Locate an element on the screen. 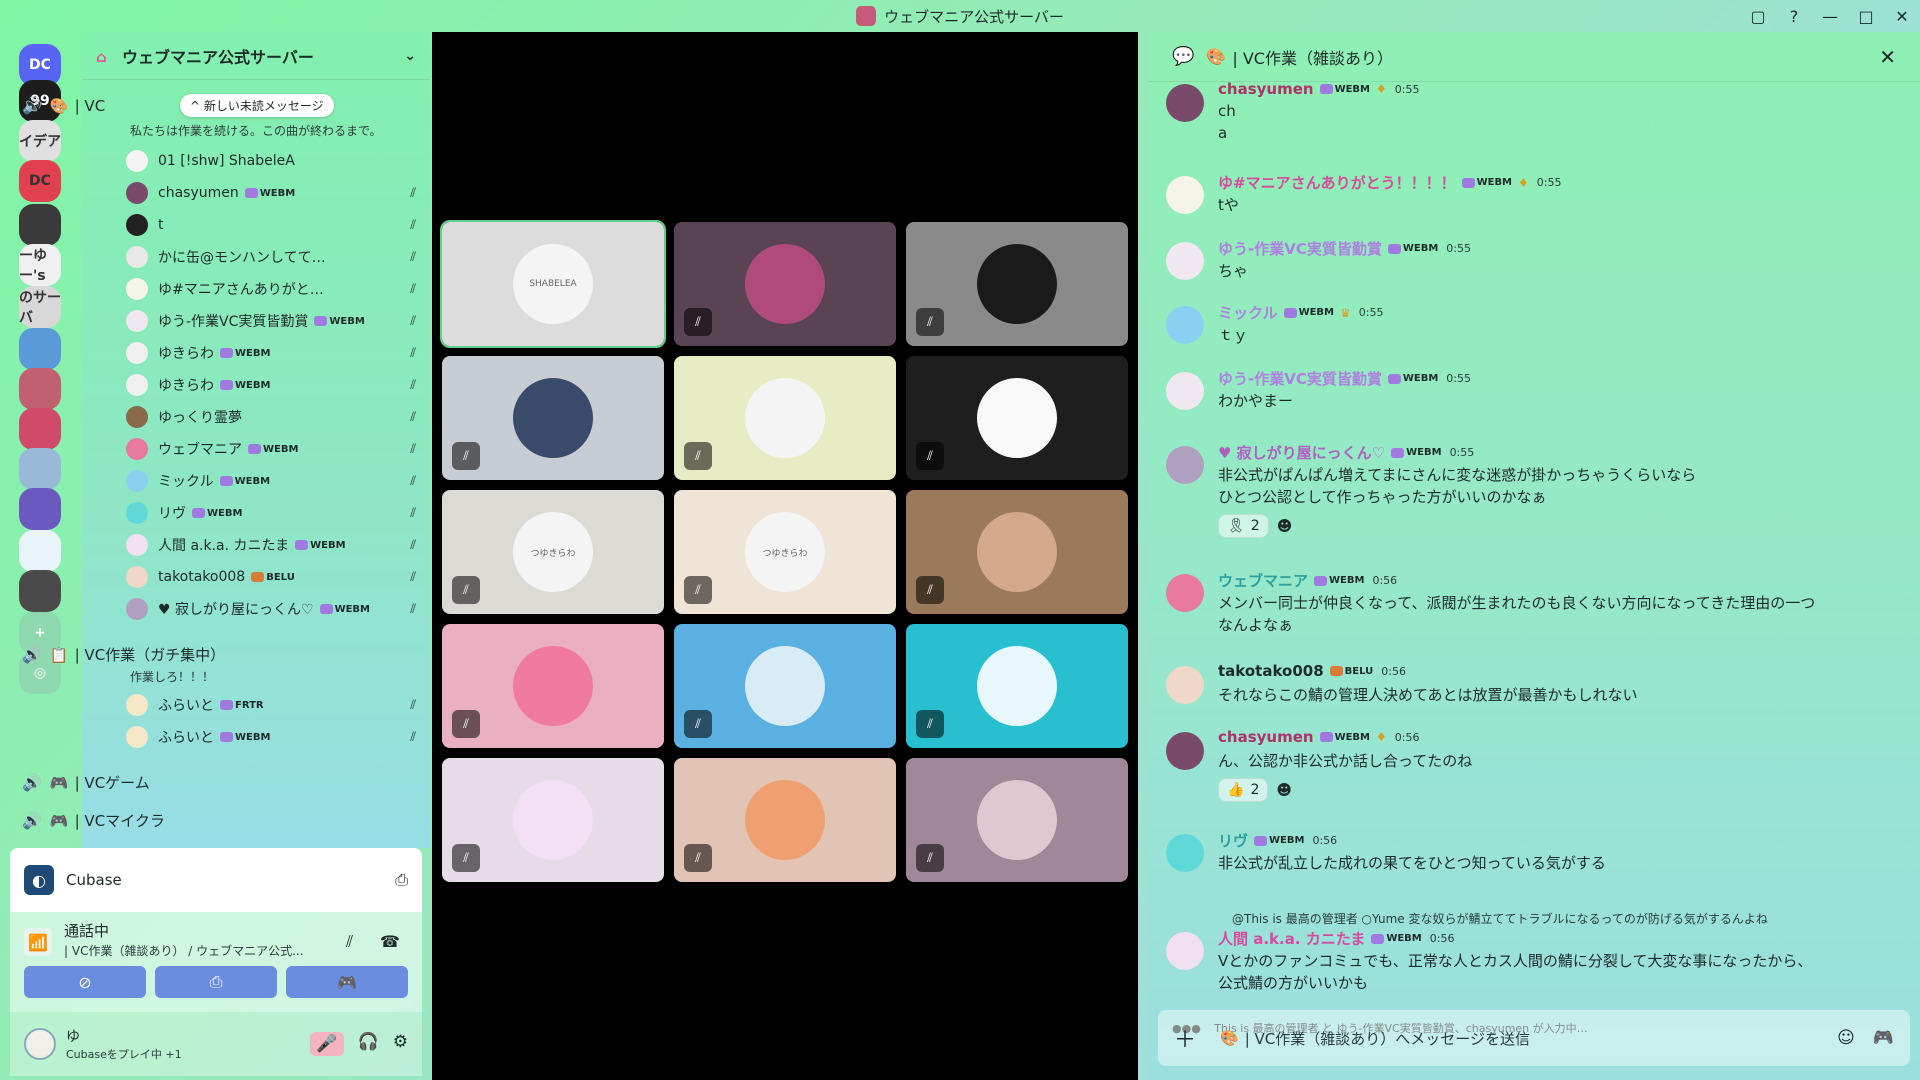 The width and height of the screenshot is (1920, 1080). voice-member: ゆう-作業VC実質皆勤賞 WEBM ⫽ is located at coordinates (271, 321).